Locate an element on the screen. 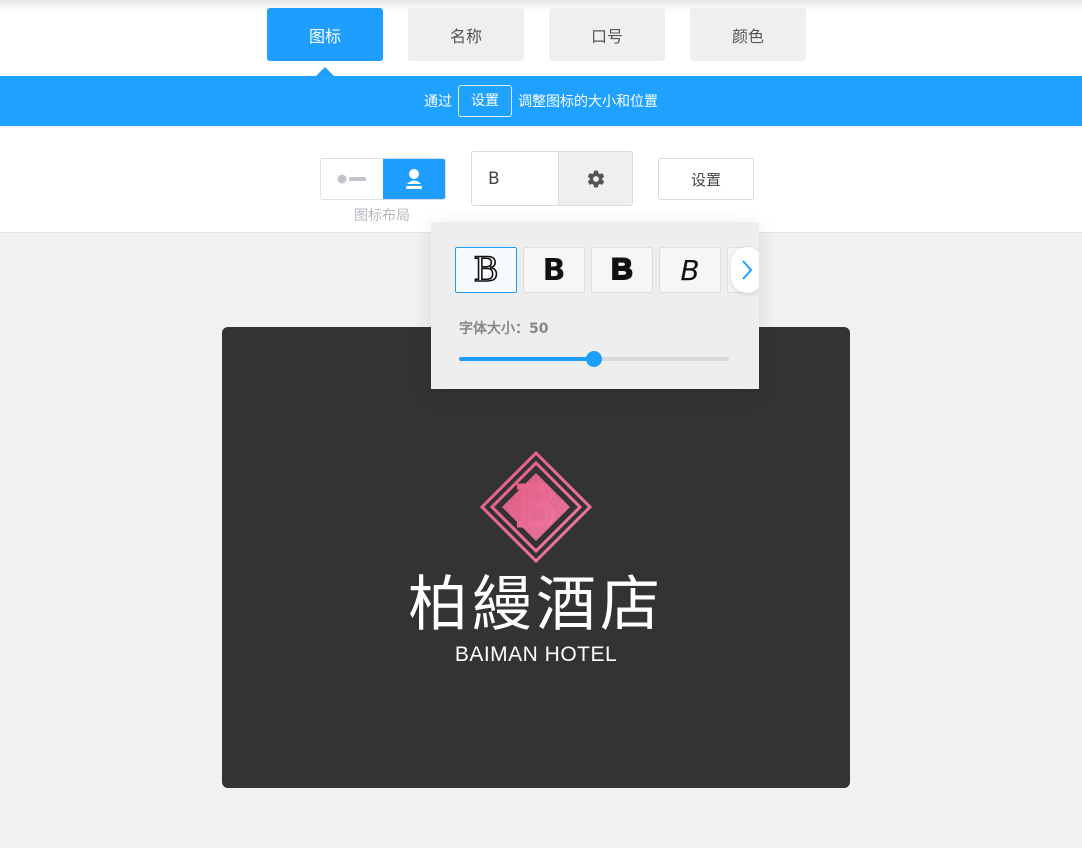  font-size-slider-thumb is located at coordinates (594, 359).